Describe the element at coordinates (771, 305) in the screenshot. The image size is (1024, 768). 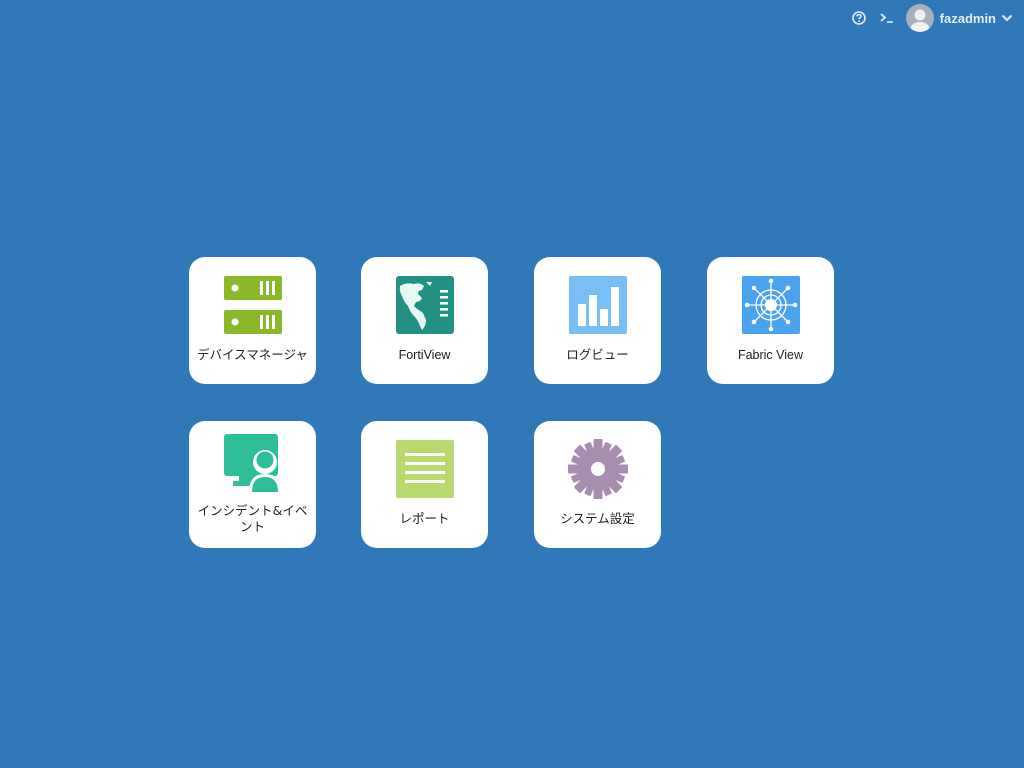
I see `fabric-network-icon` at that location.